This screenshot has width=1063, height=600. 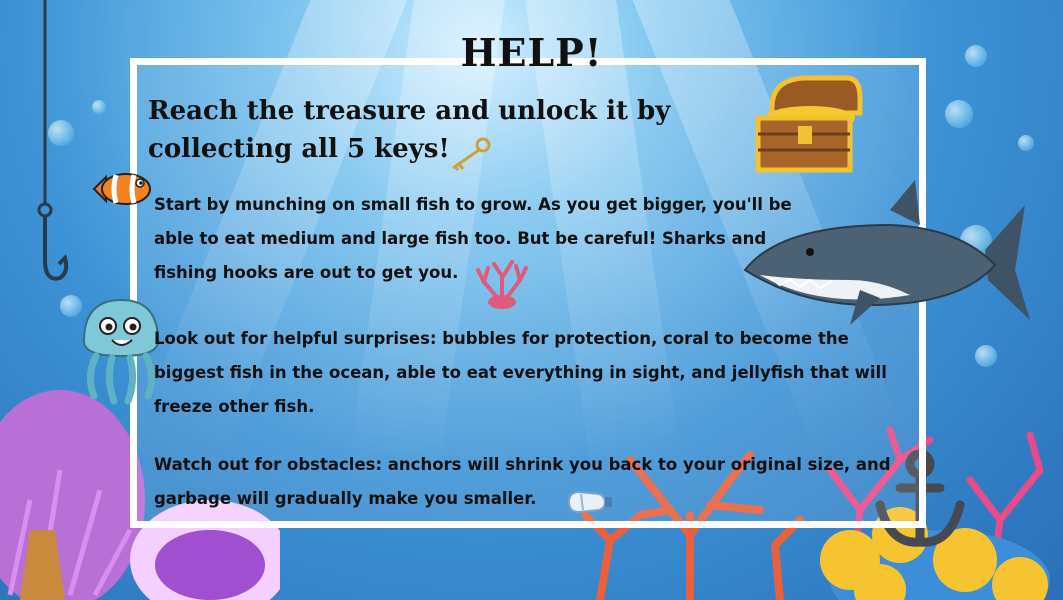 I want to click on garbage-icon, so click(x=589, y=502).